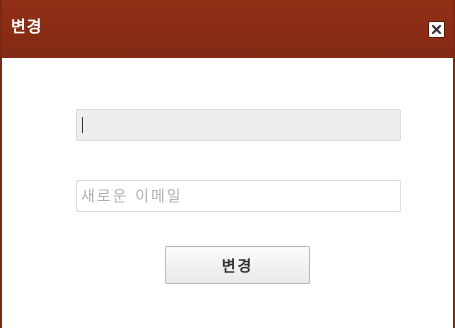 The width and height of the screenshot is (455, 328). I want to click on dialog-title: 변경, so click(27, 26).